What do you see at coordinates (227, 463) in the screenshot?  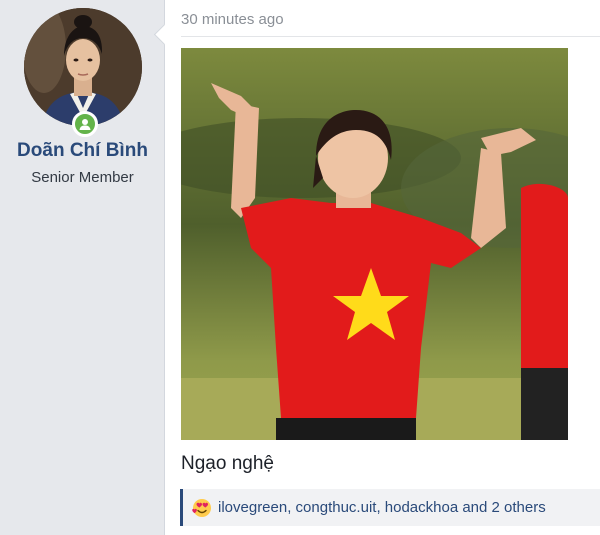 I see `post-message-text: Ngạo nghệ` at bounding box center [227, 463].